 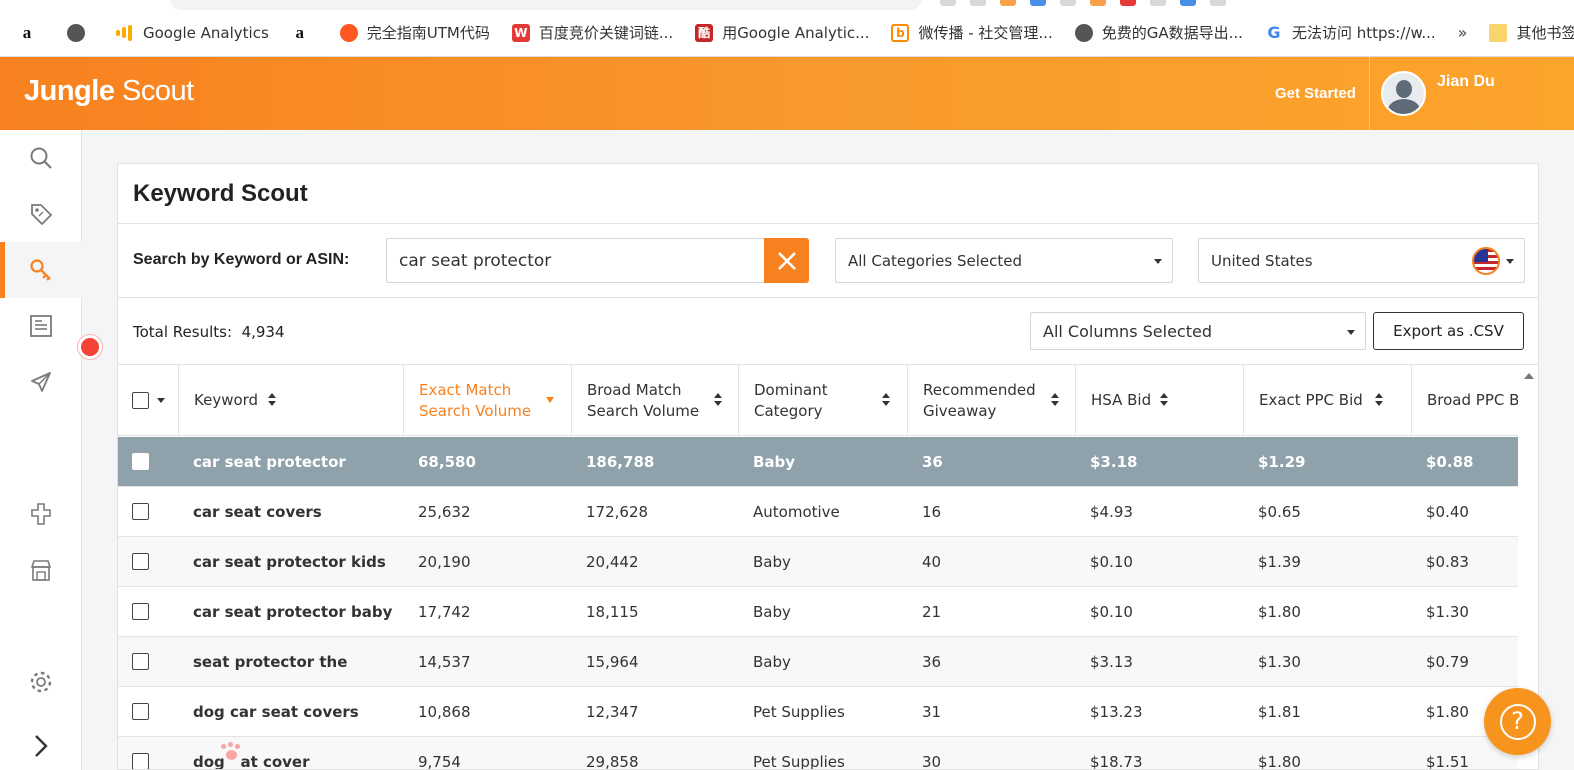 I want to click on keyword-cell: car seat protector, so click(x=269, y=462).